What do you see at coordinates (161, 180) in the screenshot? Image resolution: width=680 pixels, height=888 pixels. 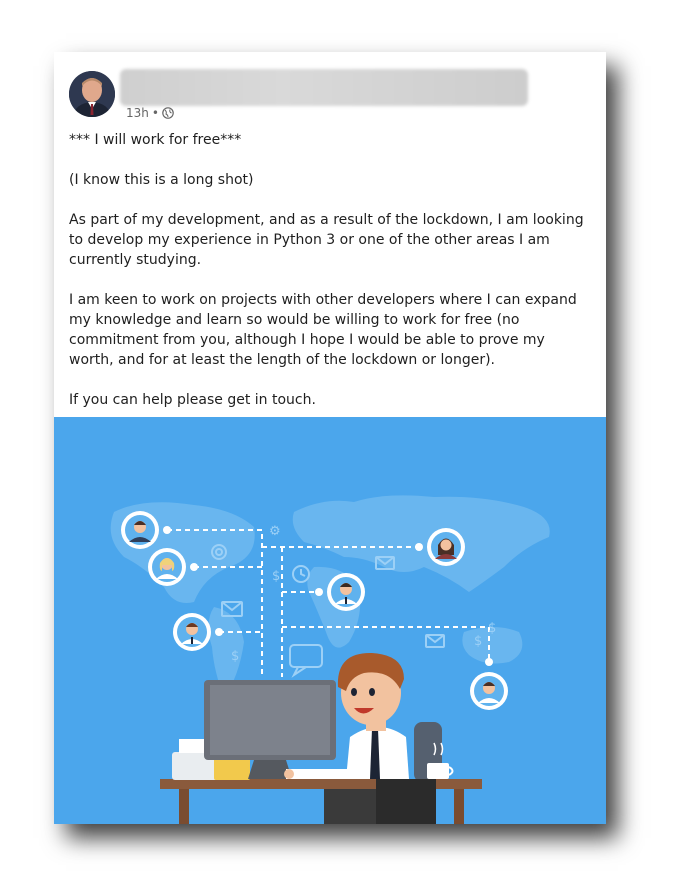 I see `post-paragraph: (I know this is a long shot)` at bounding box center [161, 180].